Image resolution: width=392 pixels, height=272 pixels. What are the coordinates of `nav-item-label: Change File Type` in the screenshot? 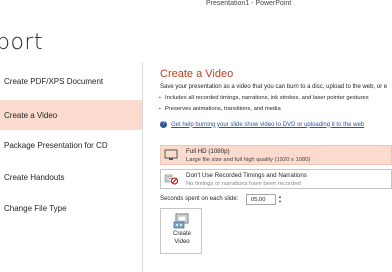 It's located at (35, 208).